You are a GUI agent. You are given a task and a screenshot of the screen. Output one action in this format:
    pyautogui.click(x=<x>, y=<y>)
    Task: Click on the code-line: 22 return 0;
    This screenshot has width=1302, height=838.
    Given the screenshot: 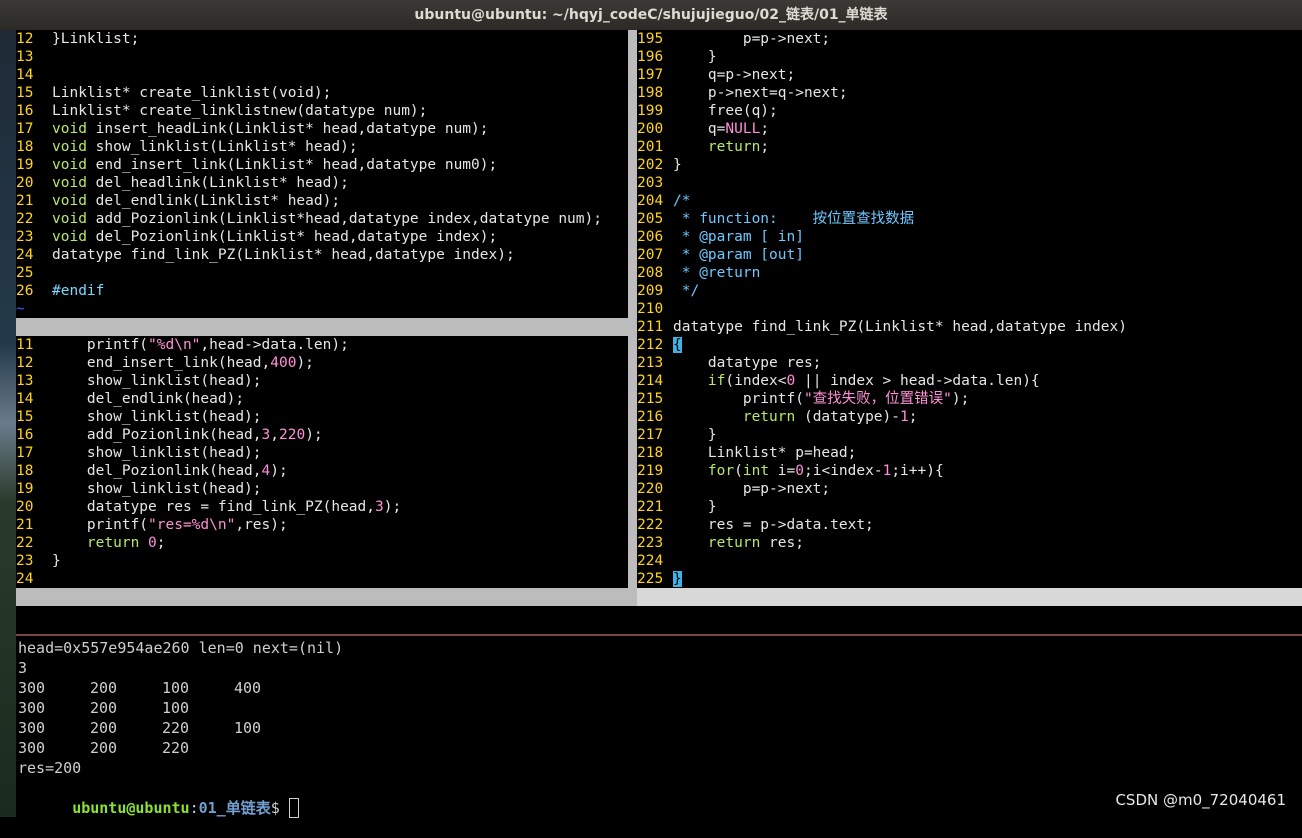 What is the action you would take?
    pyautogui.click(x=322, y=543)
    